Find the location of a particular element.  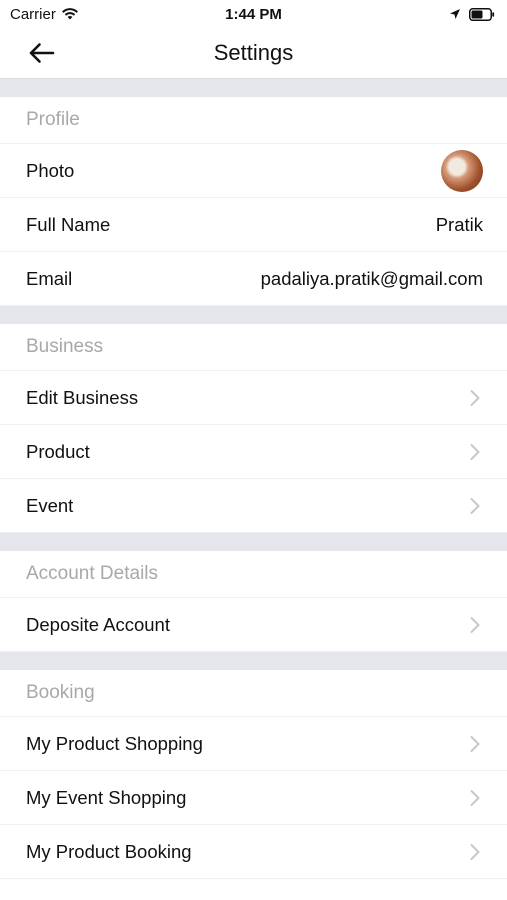

my-event-shopping-label: My Event Shopping is located at coordinates (106, 797).